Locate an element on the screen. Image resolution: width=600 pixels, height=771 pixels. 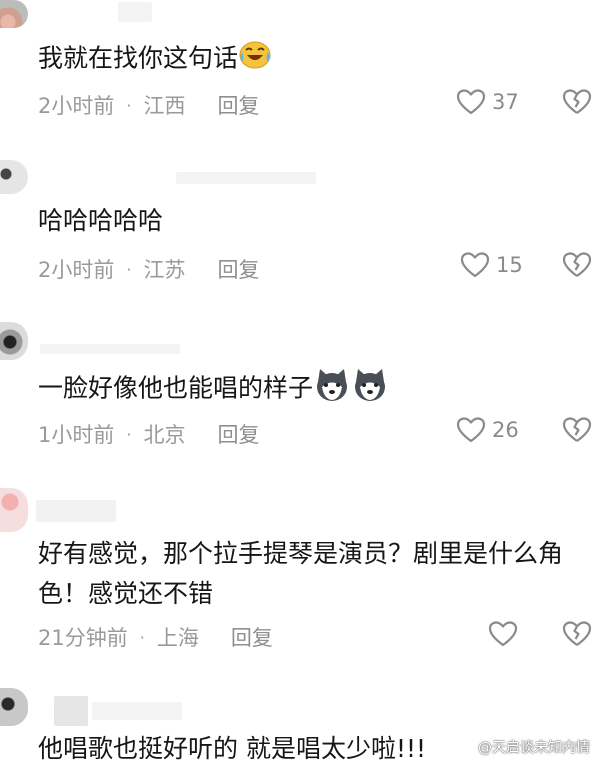
comment-location: 江苏 is located at coordinates (164, 270).